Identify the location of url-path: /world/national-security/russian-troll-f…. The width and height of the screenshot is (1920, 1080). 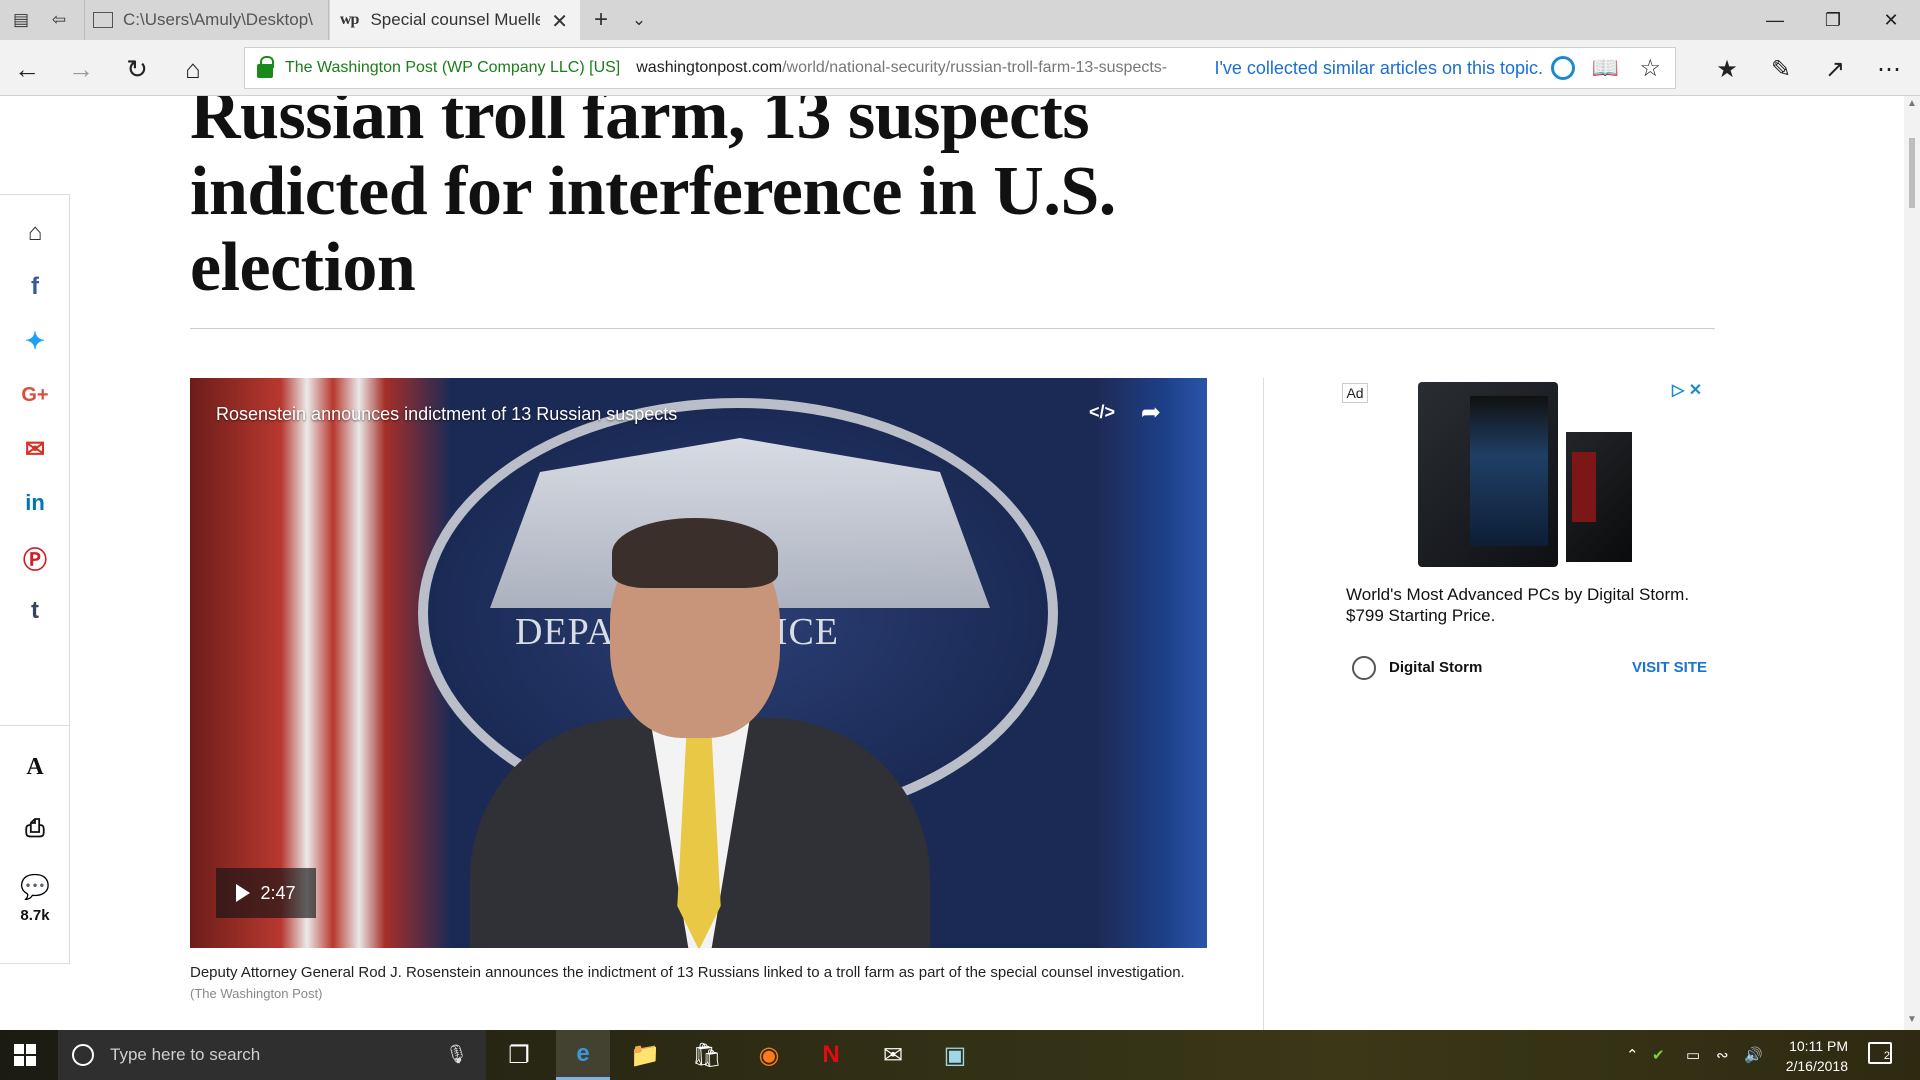
(975, 67).